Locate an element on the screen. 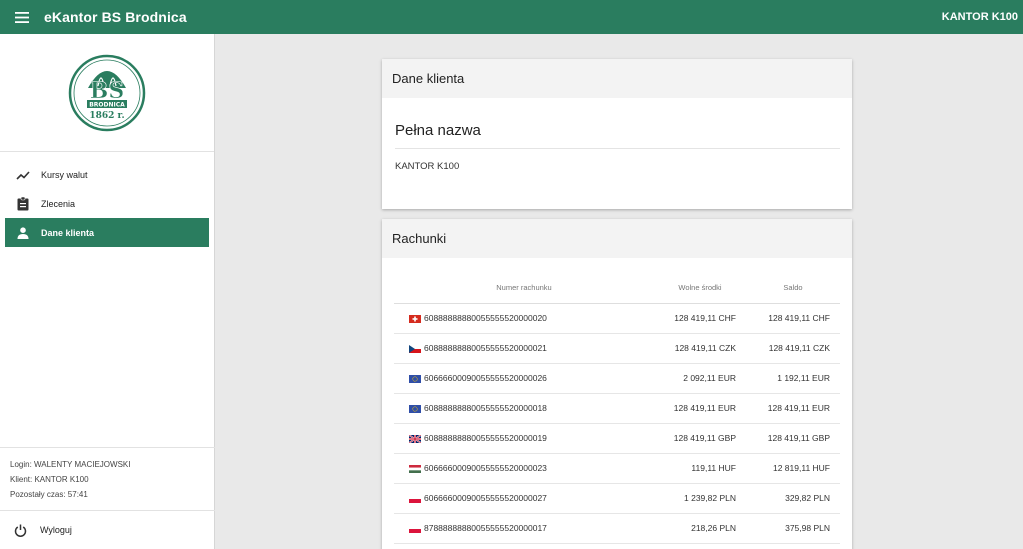 The height and width of the screenshot is (549, 1023). flag-hu-icon is located at coordinates (415, 468).